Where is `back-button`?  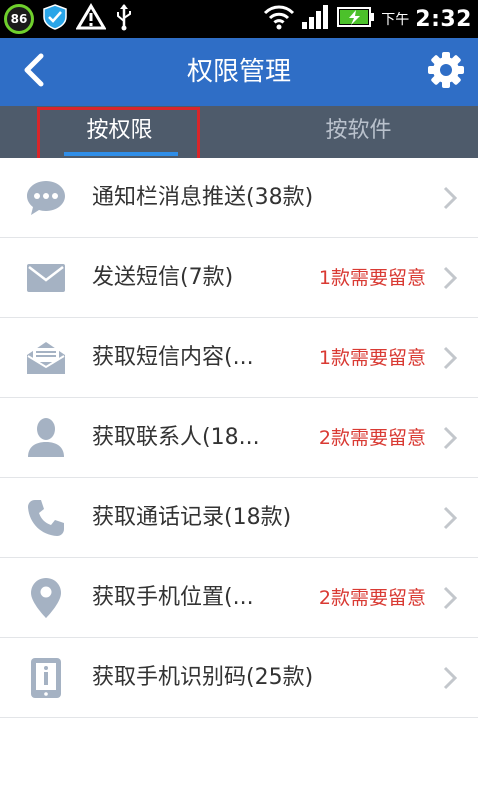 back-button is located at coordinates (34, 72).